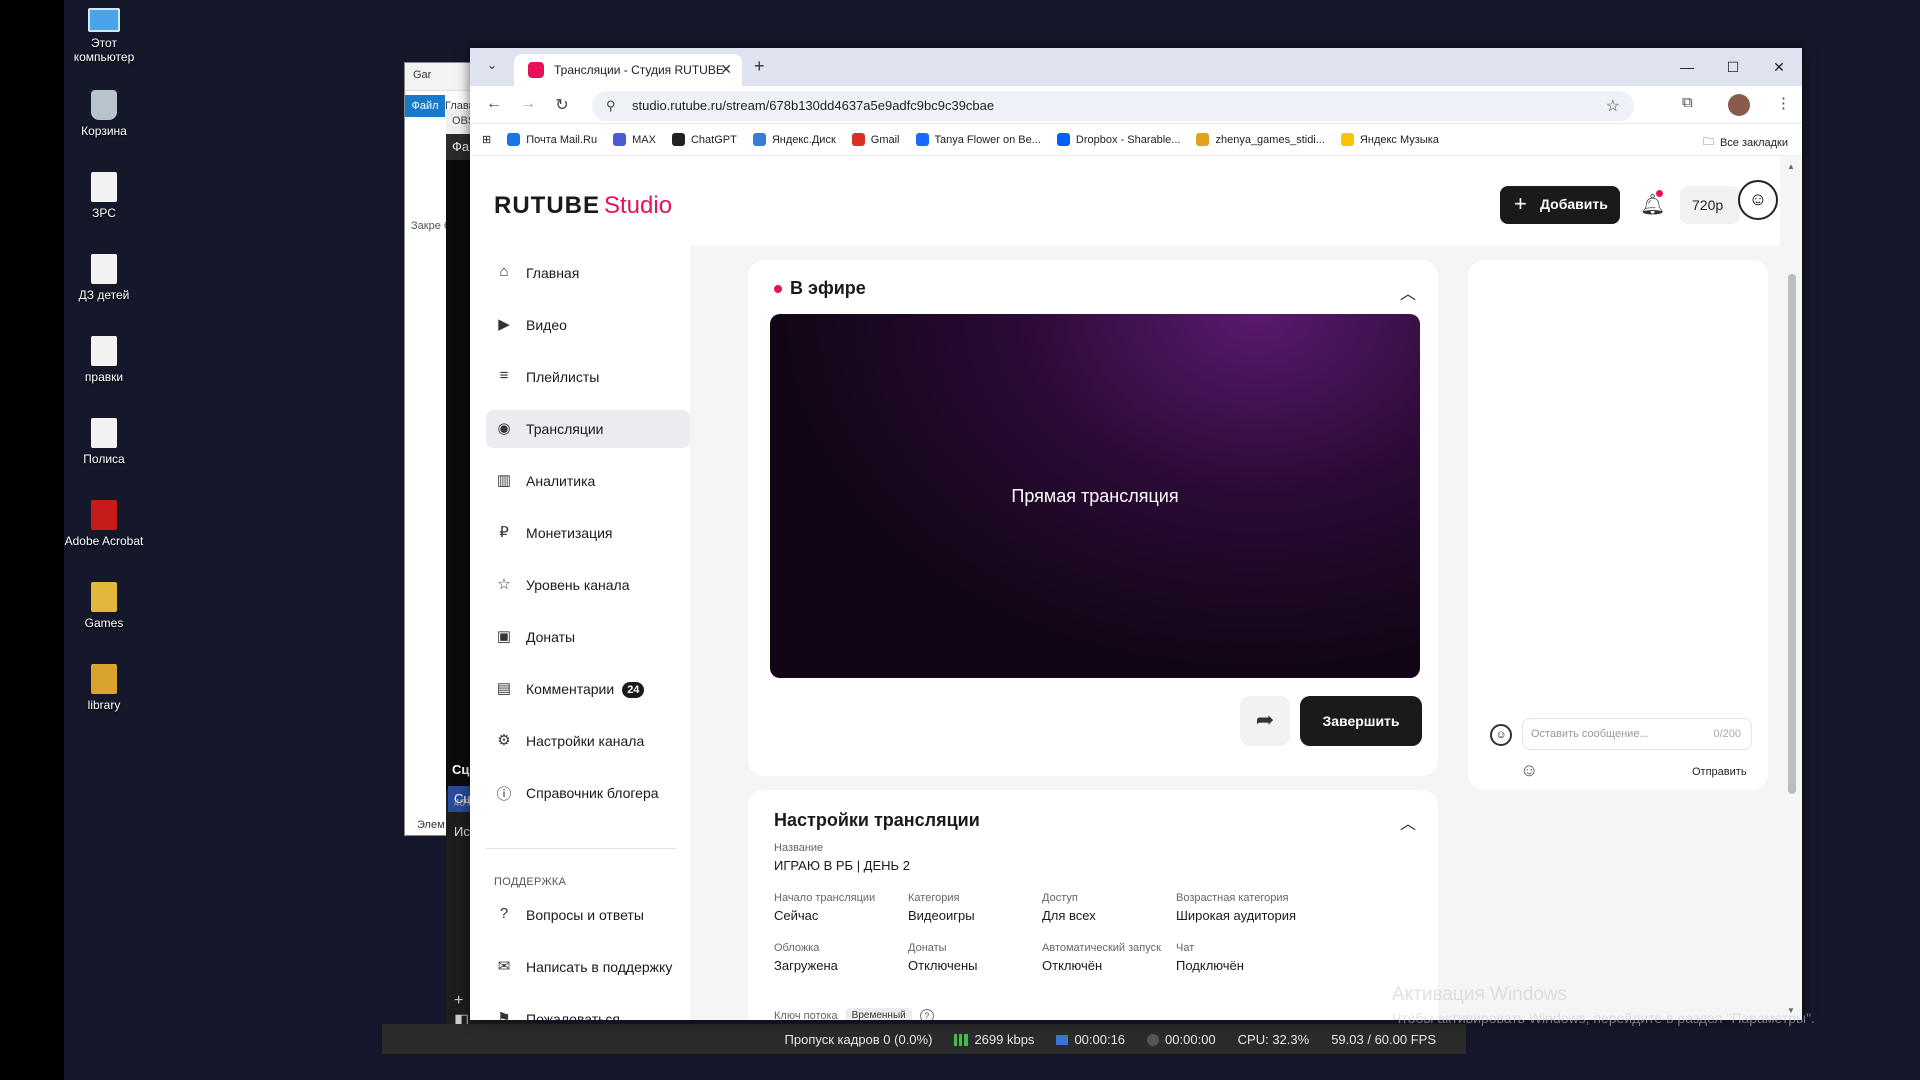  What do you see at coordinates (588, 689) in the screenshot?
I see `sidebar-item: ▤ Комментарии 24` at bounding box center [588, 689].